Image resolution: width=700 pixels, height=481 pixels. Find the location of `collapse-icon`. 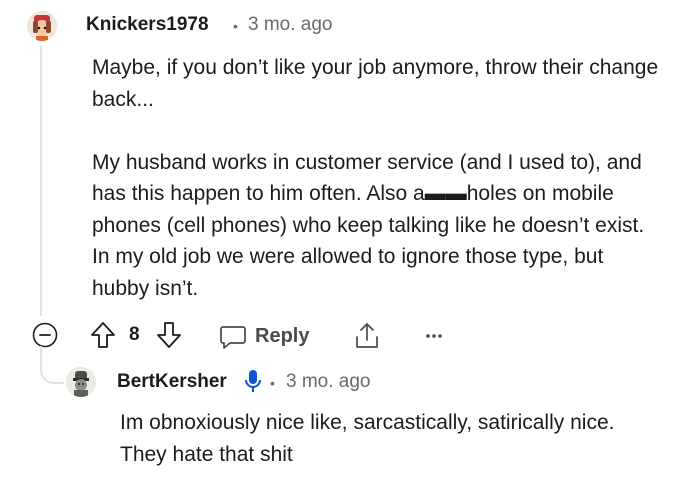

collapse-icon is located at coordinates (45, 335).